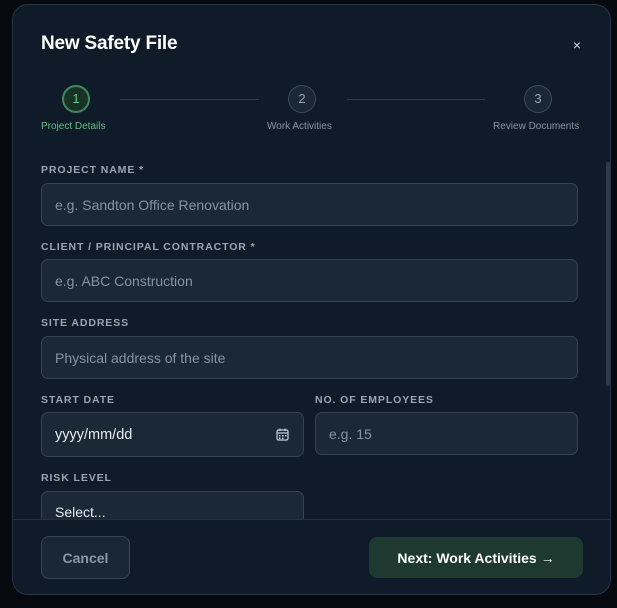  Describe the element at coordinates (172, 434) in the screenshot. I see `start-date-input: yyyy/mm/dd` at that location.